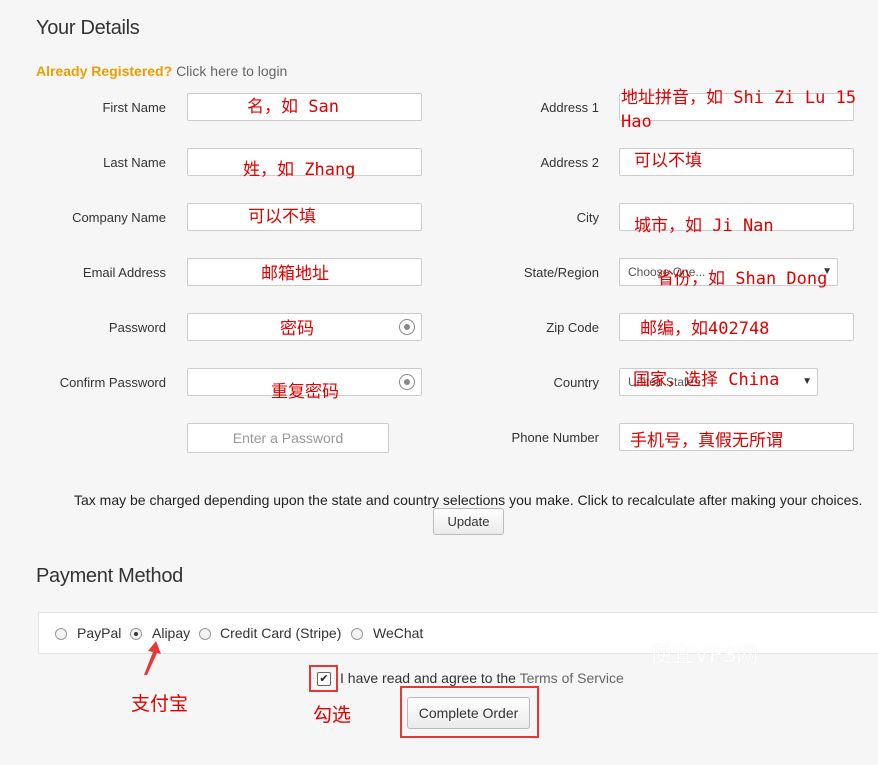  What do you see at coordinates (569, 162) in the screenshot?
I see `address2-label: Address 2` at bounding box center [569, 162].